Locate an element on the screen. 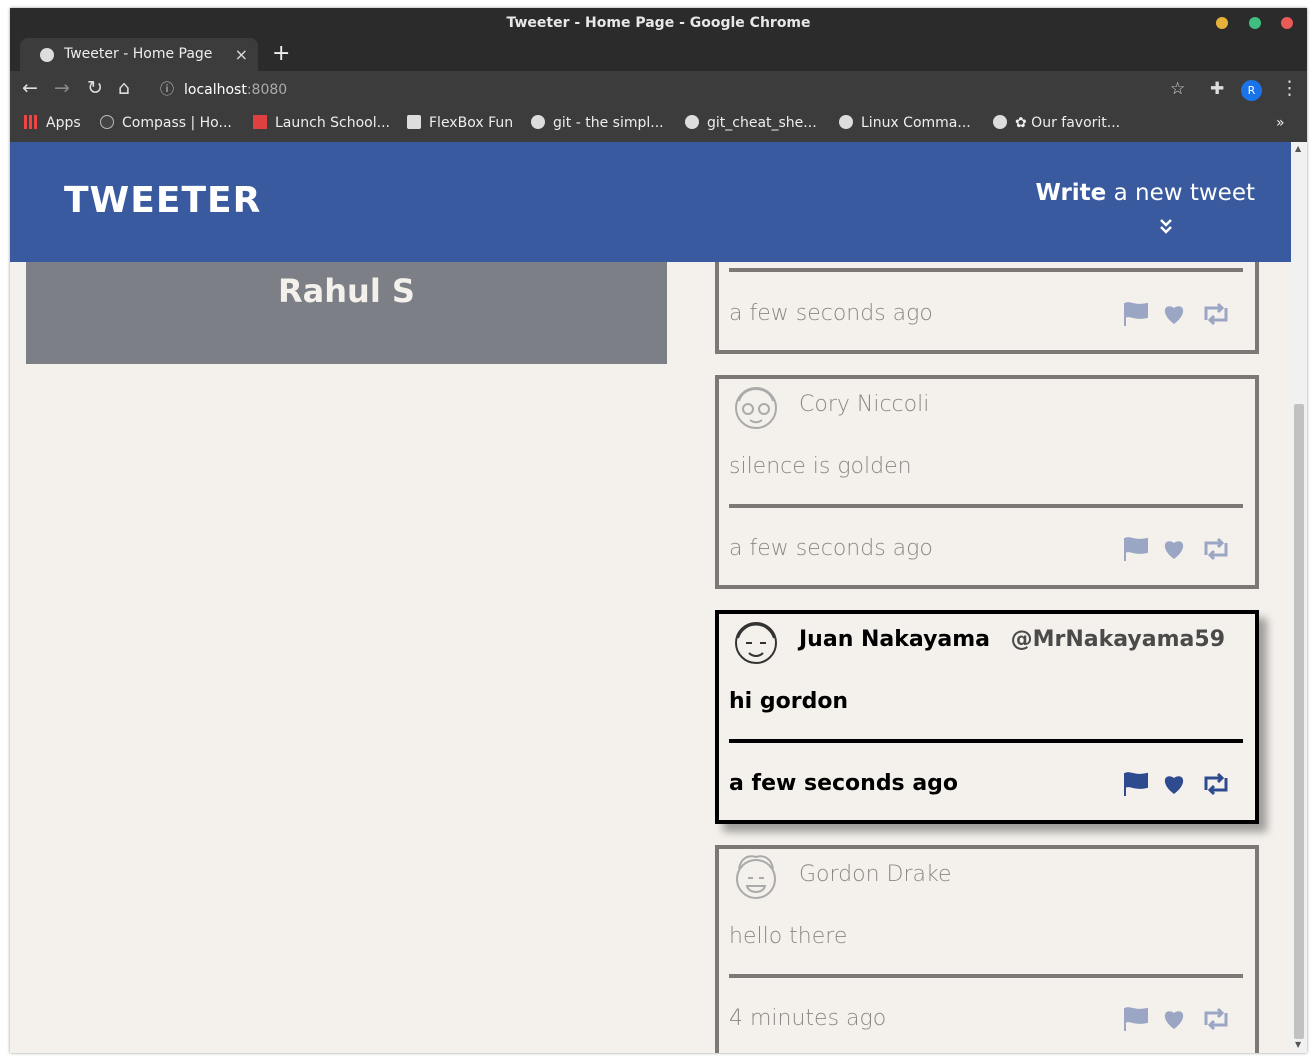 The width and height of the screenshot is (1316, 1063). scroll-down-arrow-icon: ▼ is located at coordinates (1298, 1044).